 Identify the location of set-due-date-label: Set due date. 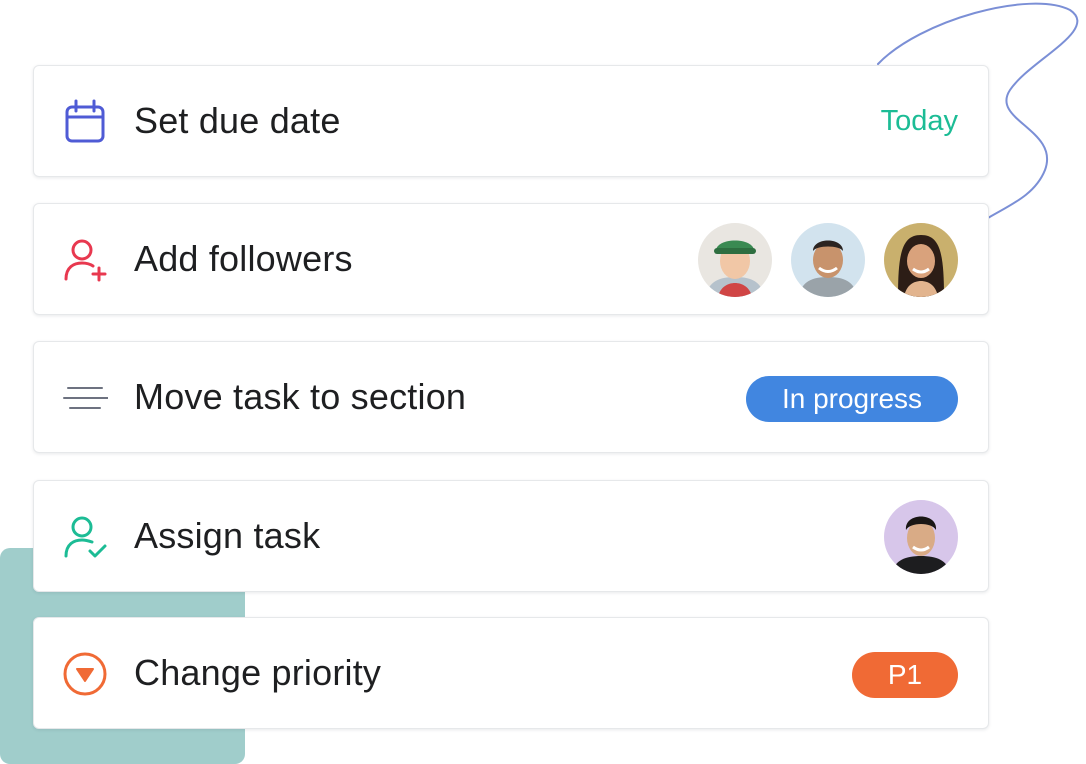
(237, 120).